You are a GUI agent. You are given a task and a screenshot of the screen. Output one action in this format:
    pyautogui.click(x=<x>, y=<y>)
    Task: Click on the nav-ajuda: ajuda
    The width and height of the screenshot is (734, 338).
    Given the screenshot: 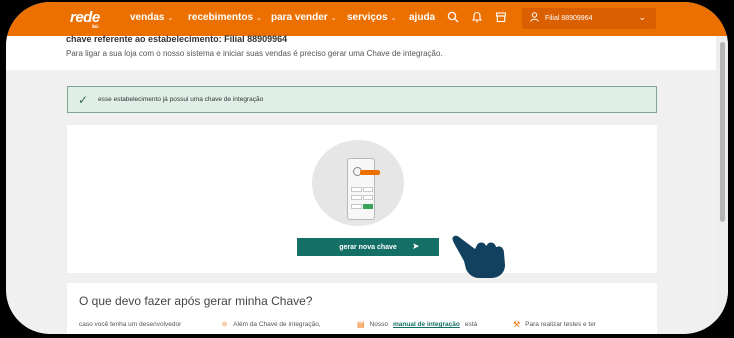 What is the action you would take?
    pyautogui.click(x=422, y=17)
    